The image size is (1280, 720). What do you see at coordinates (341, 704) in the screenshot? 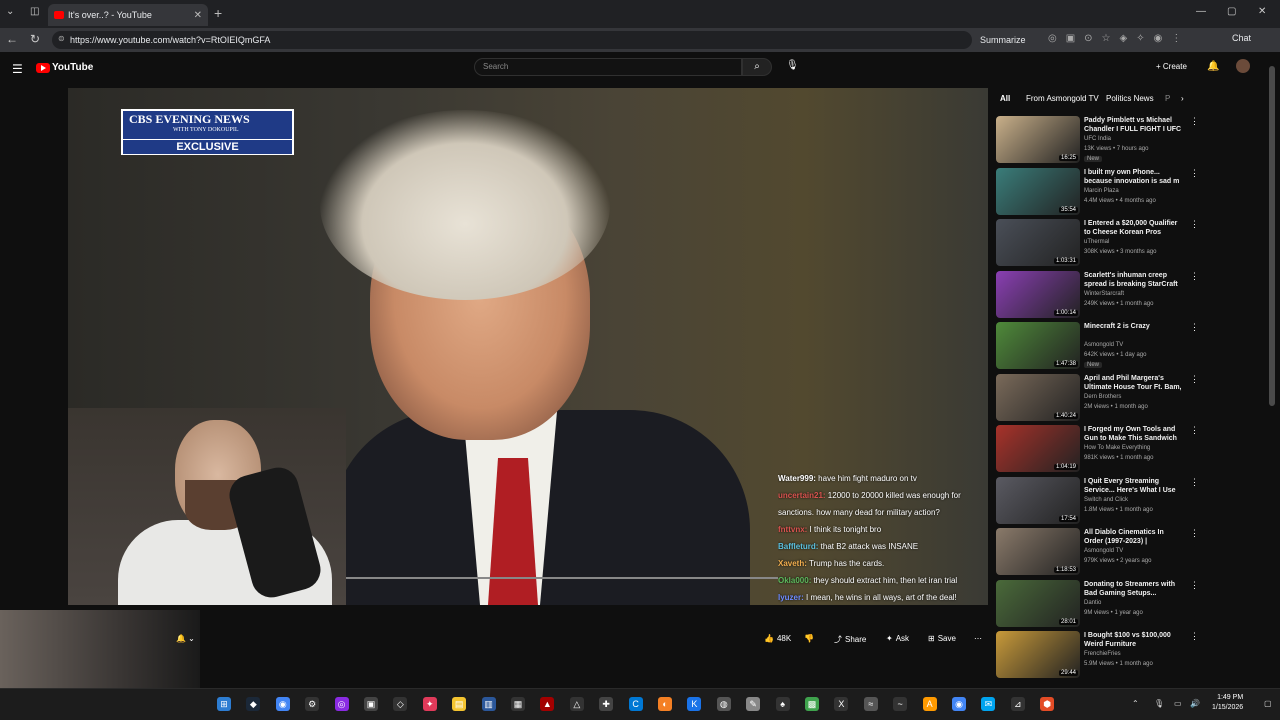
I see `taskbar-obs-icon: ◎` at bounding box center [341, 704].